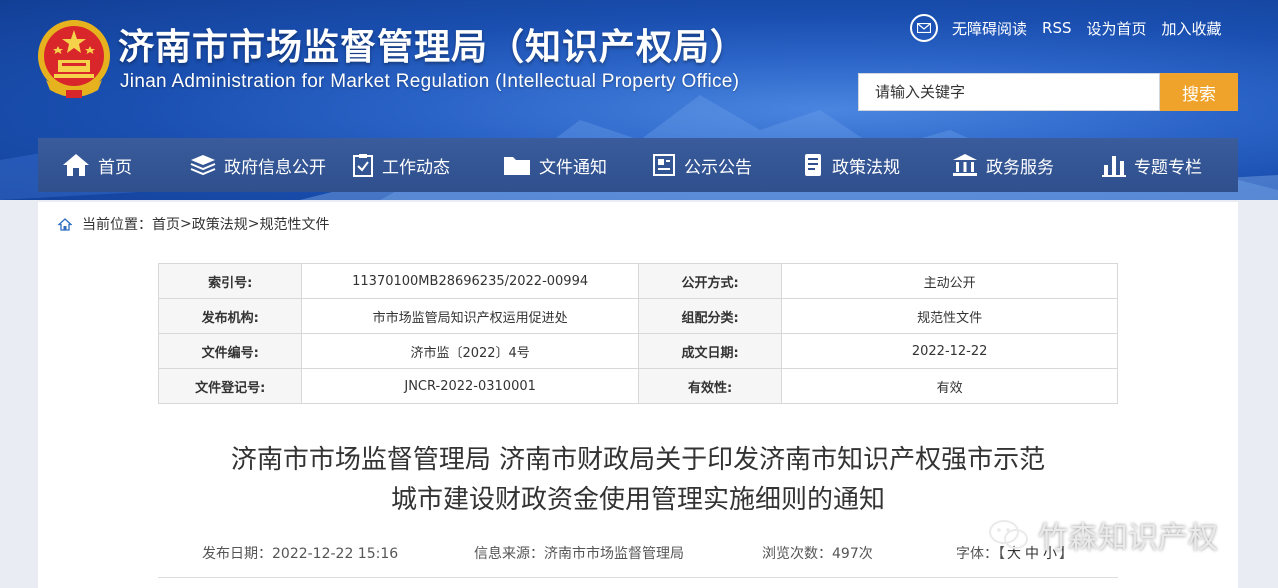 The height and width of the screenshot is (588, 1278). Describe the element at coordinates (1116, 28) in the screenshot. I see `set-homepage-link: 设为首页` at that location.